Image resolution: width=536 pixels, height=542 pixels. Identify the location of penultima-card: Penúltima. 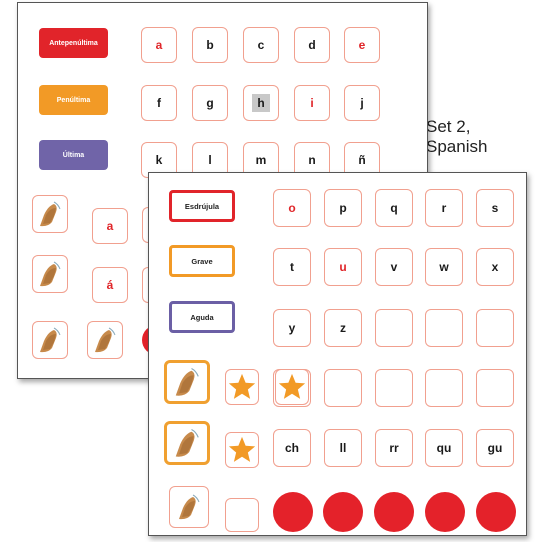
(73, 100).